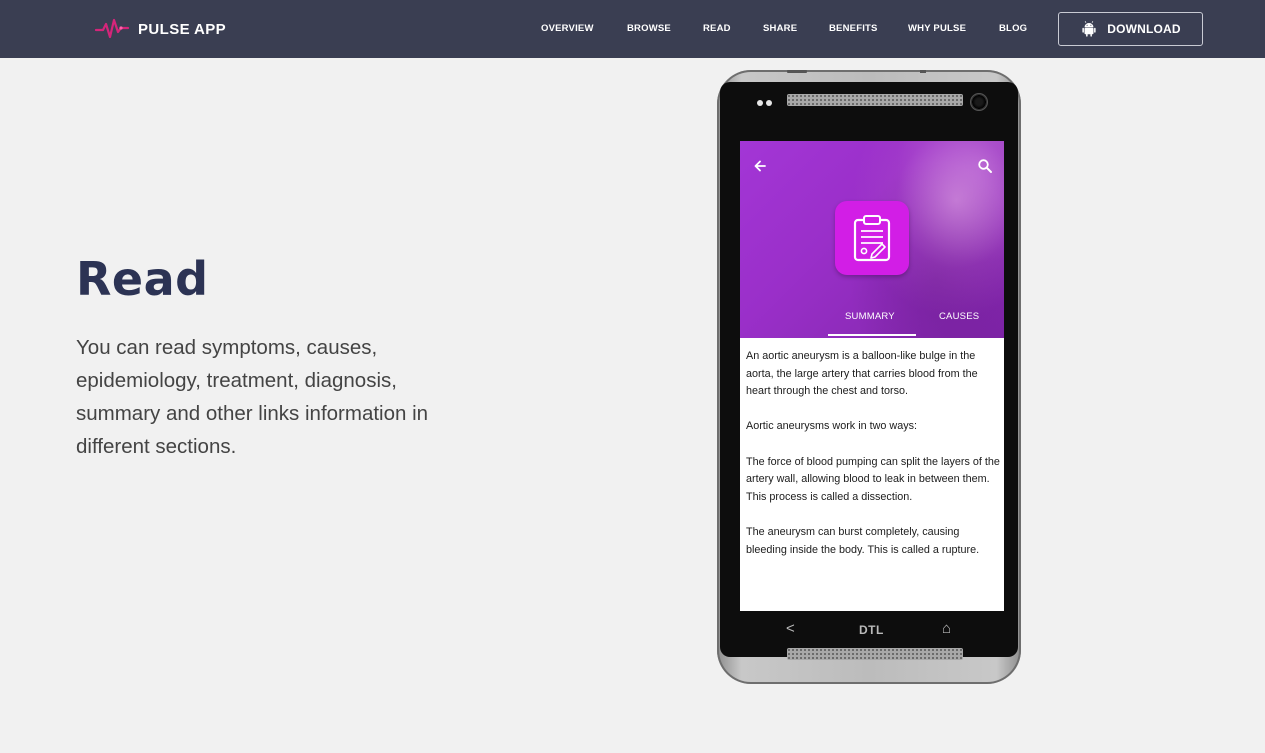 This screenshot has height=753, width=1265. I want to click on front-camera, so click(979, 102).